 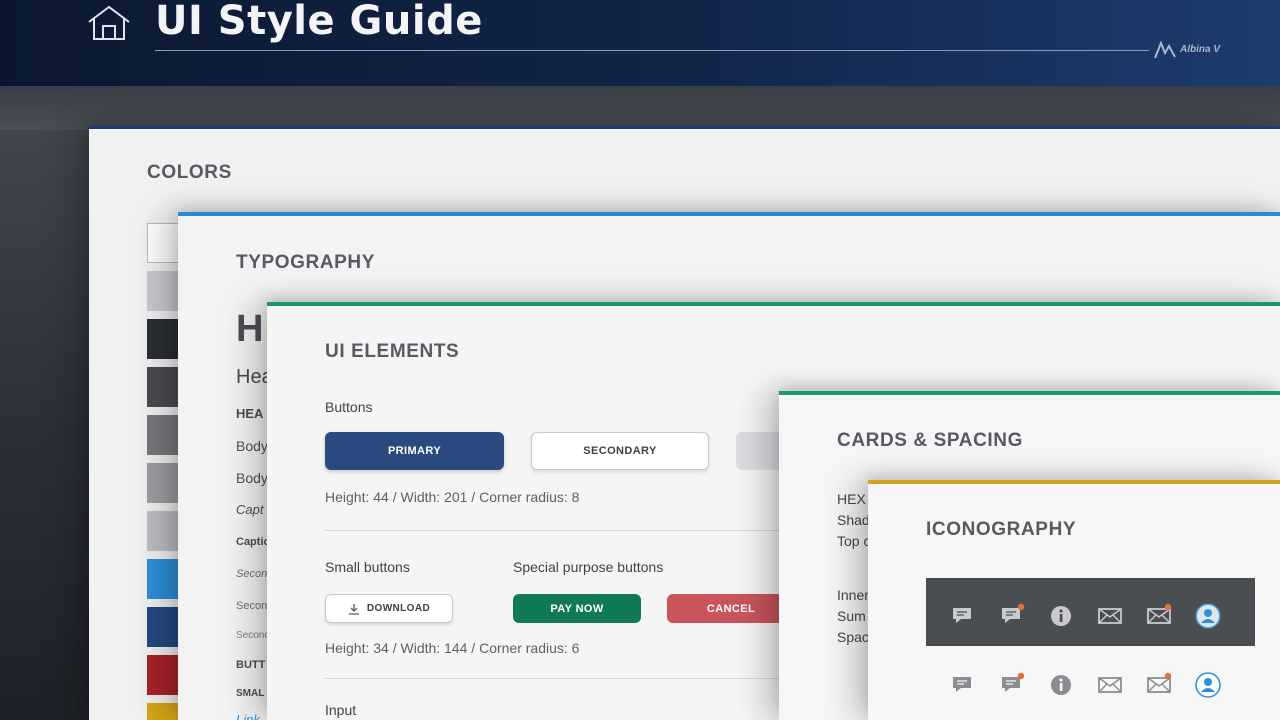 What do you see at coordinates (189, 172) in the screenshot?
I see `colors-title: COLORS` at bounding box center [189, 172].